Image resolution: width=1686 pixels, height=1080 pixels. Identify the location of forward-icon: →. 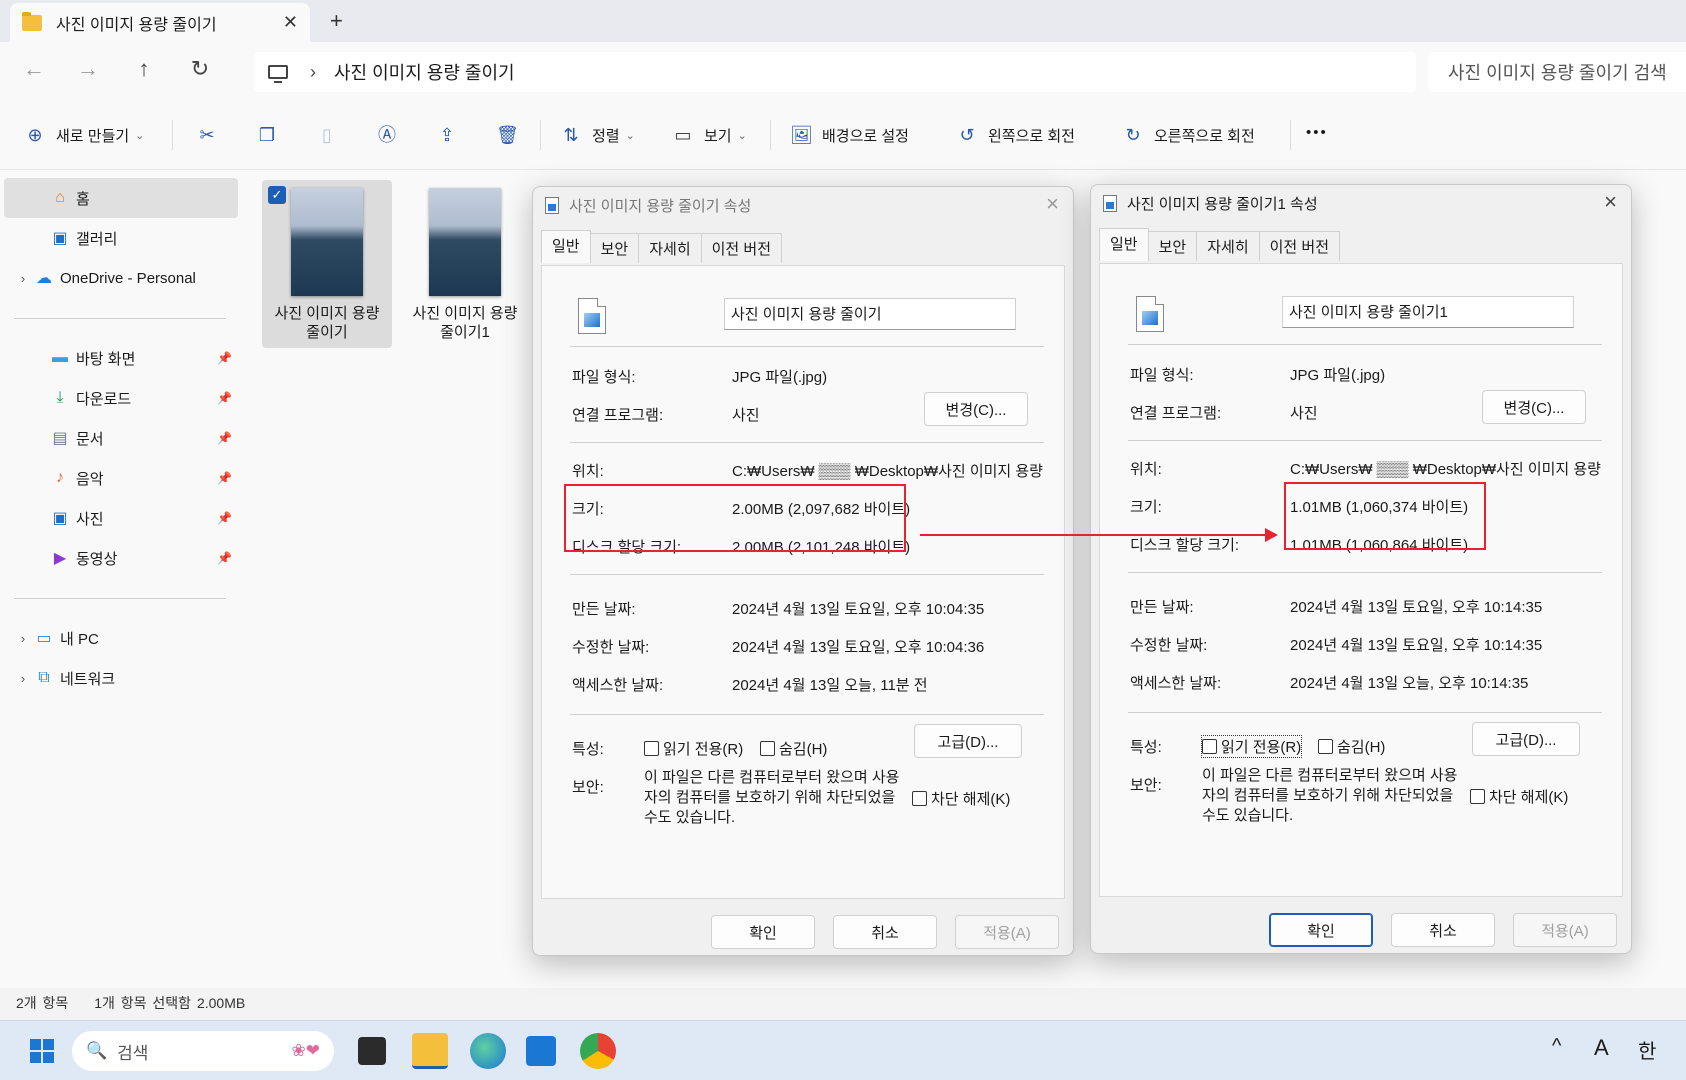
(88, 69).